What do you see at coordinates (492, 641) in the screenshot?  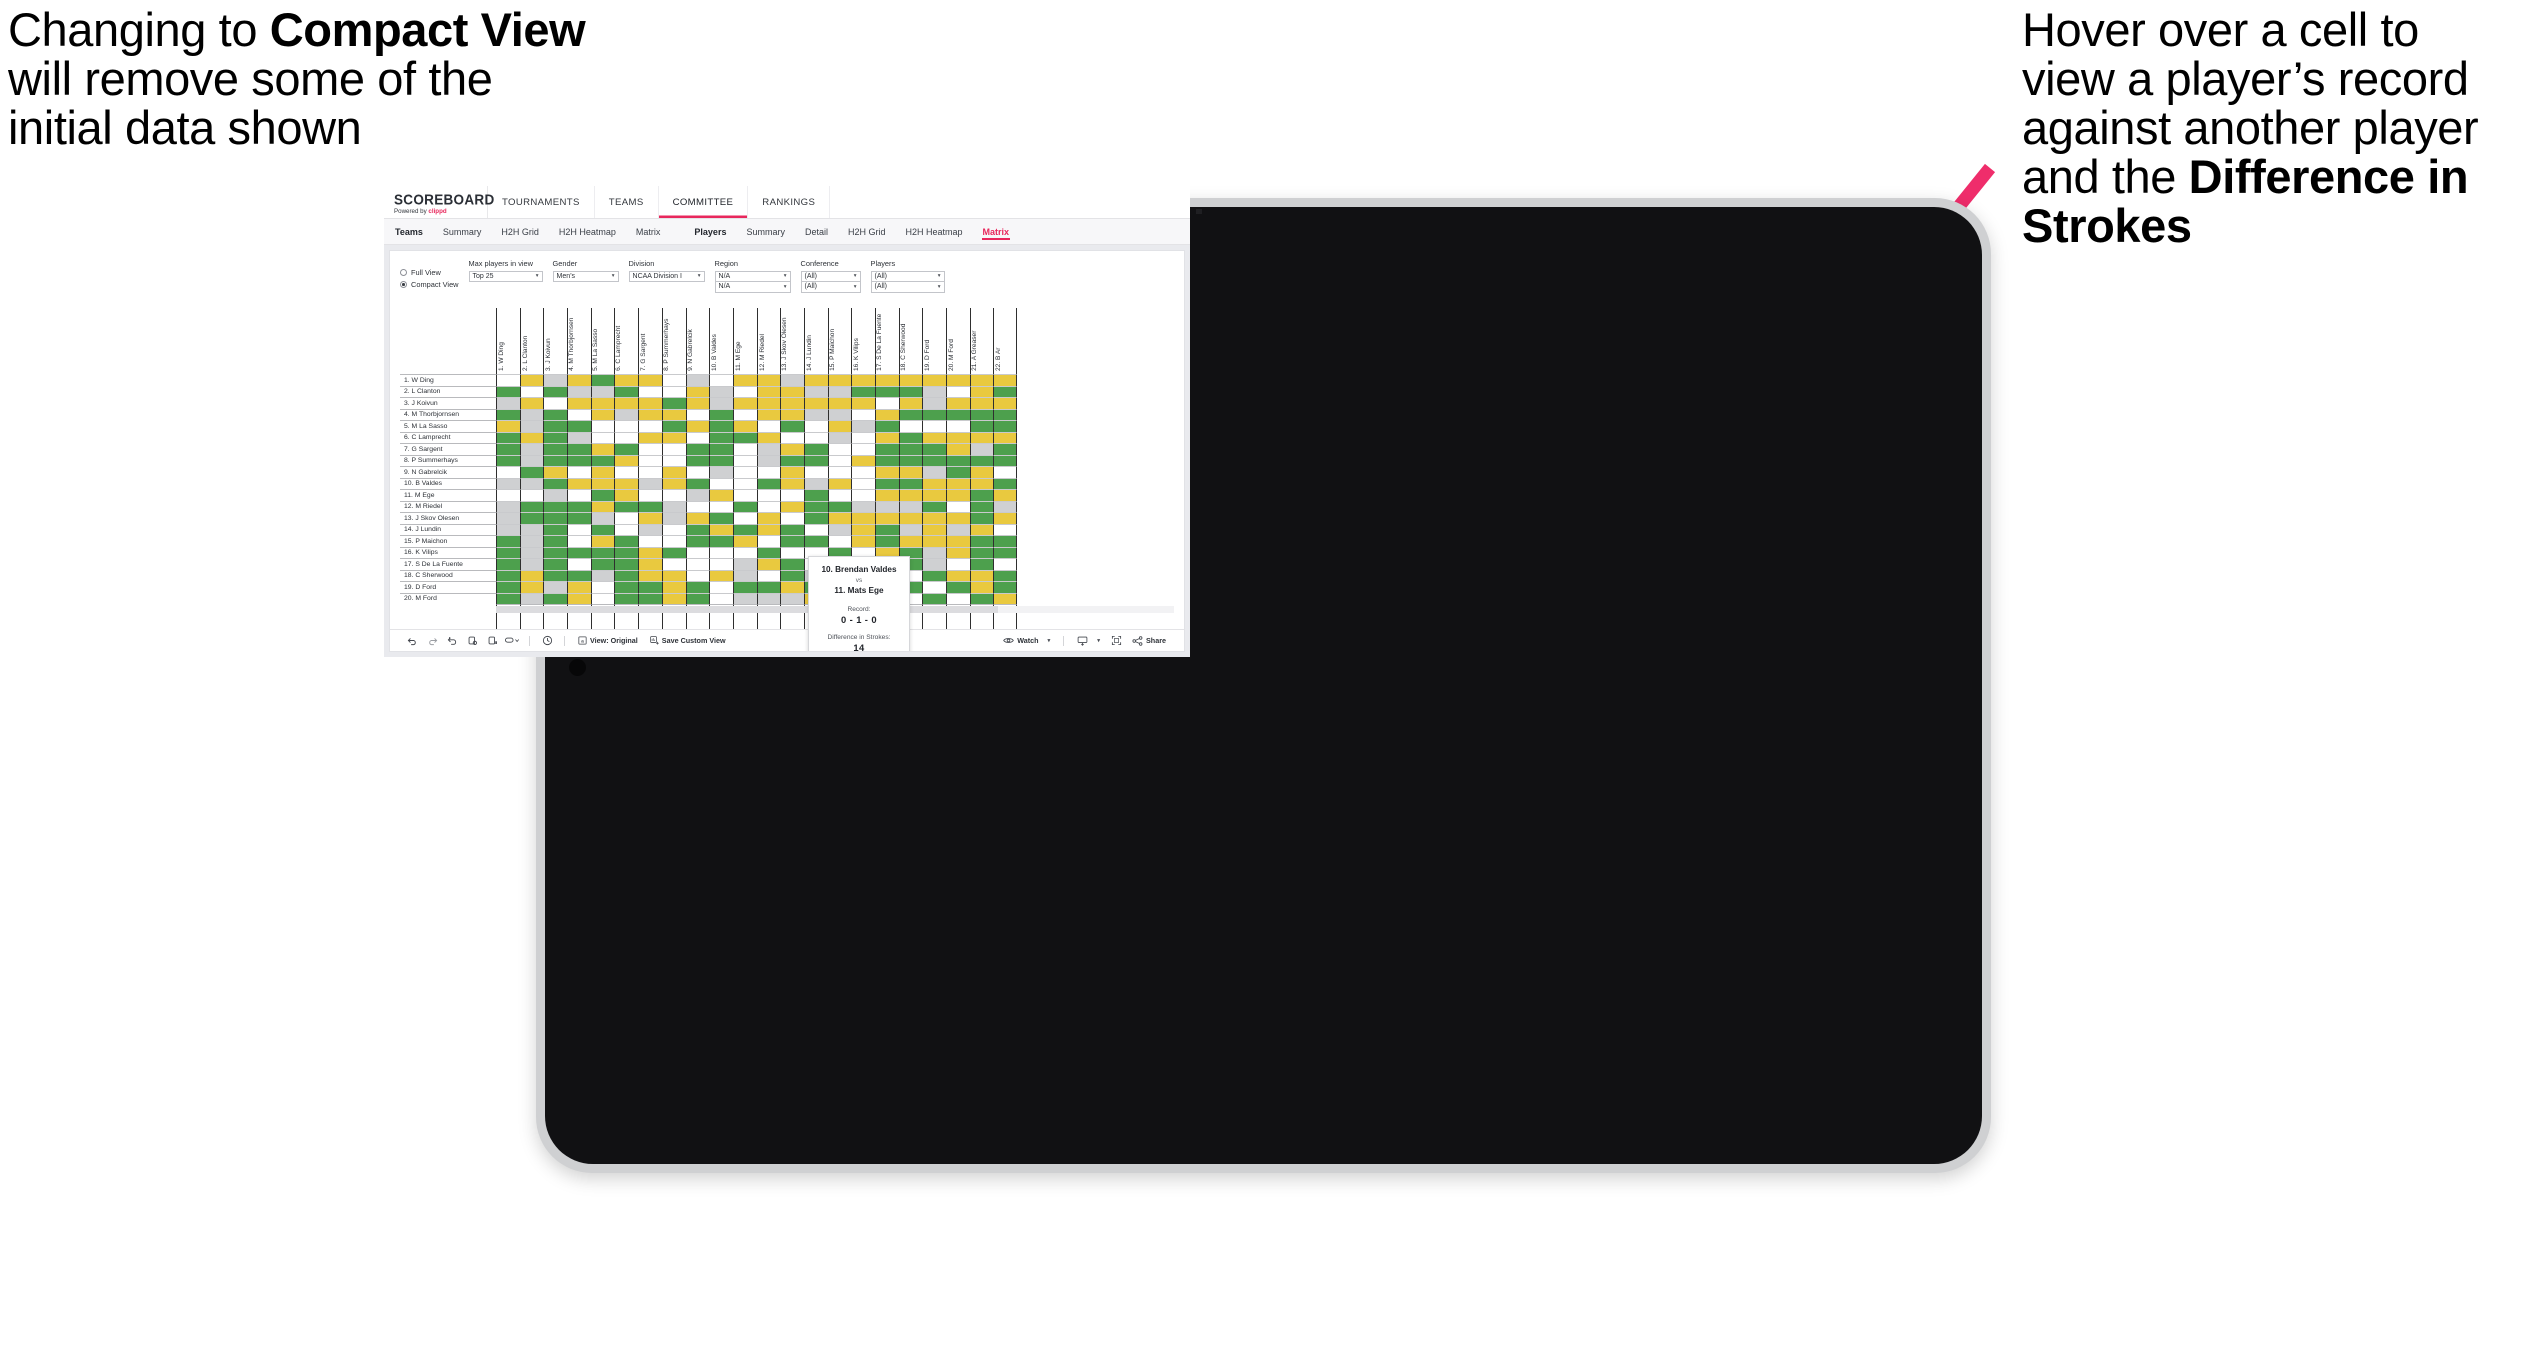 I see `refresh-icon` at bounding box center [492, 641].